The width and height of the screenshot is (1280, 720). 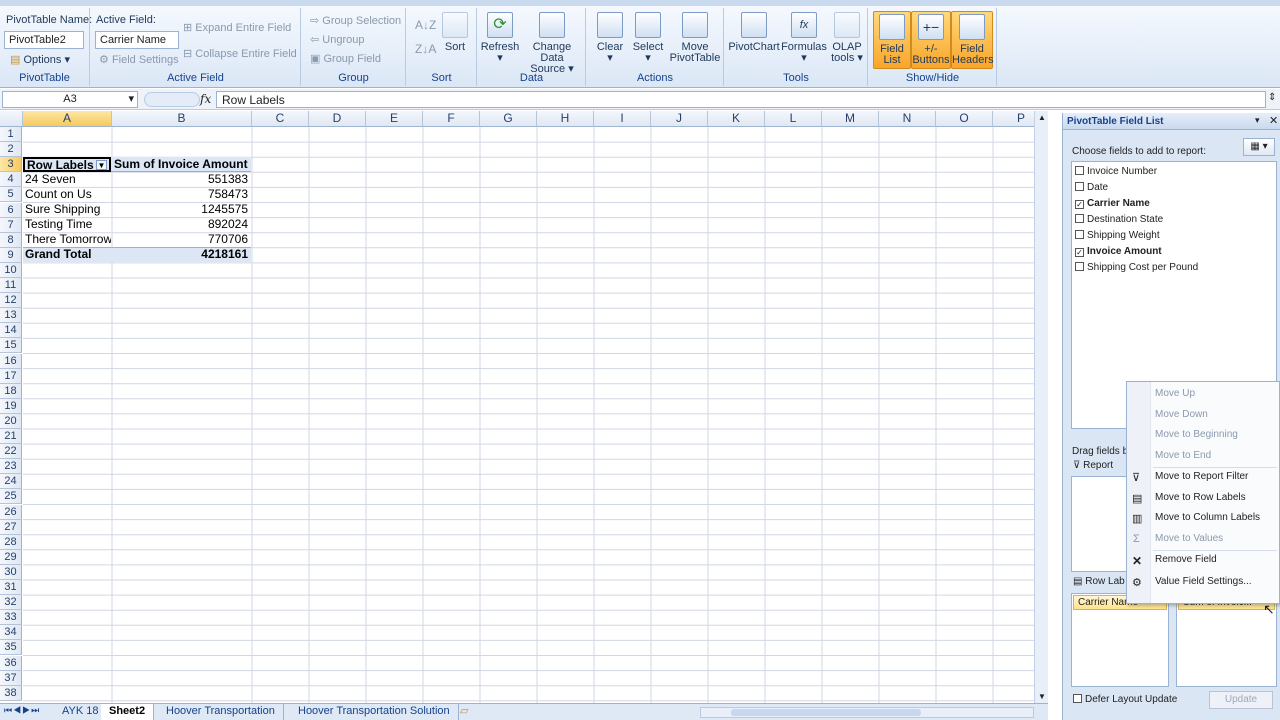 What do you see at coordinates (22, 710) in the screenshot?
I see `tab-scroll-arrows-icon: ⏮◀▶⏭` at bounding box center [22, 710].